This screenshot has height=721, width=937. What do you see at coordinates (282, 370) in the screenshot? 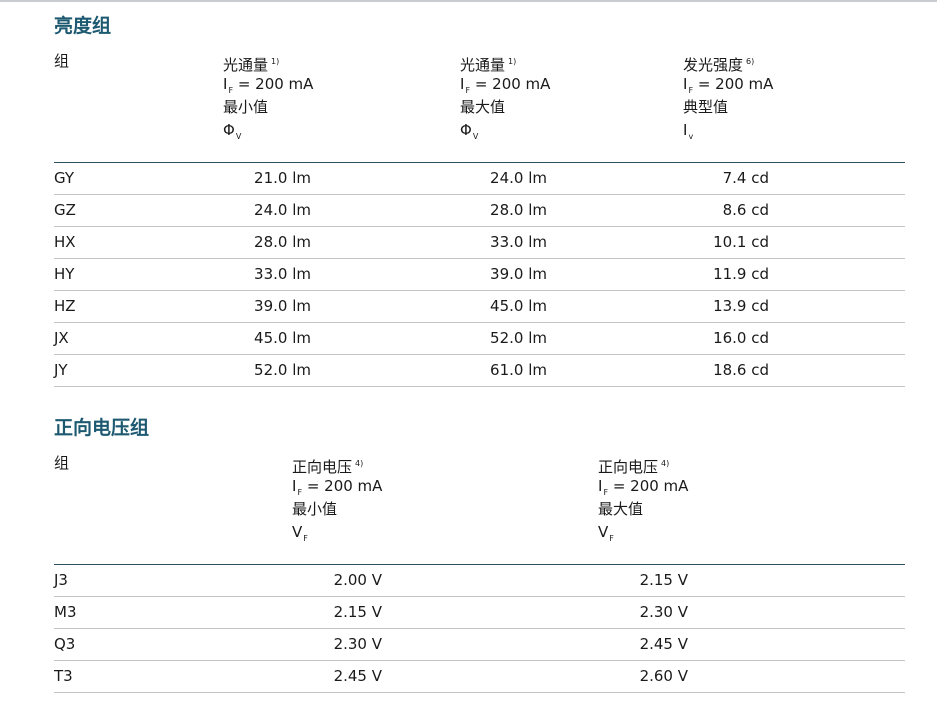
I see `flux-min-cell: 52.0 lm` at bounding box center [282, 370].